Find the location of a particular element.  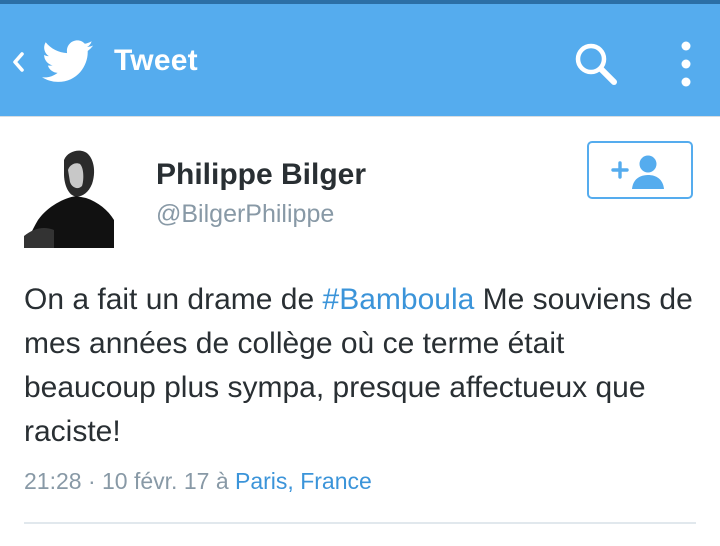

search-icon is located at coordinates (596, 64).